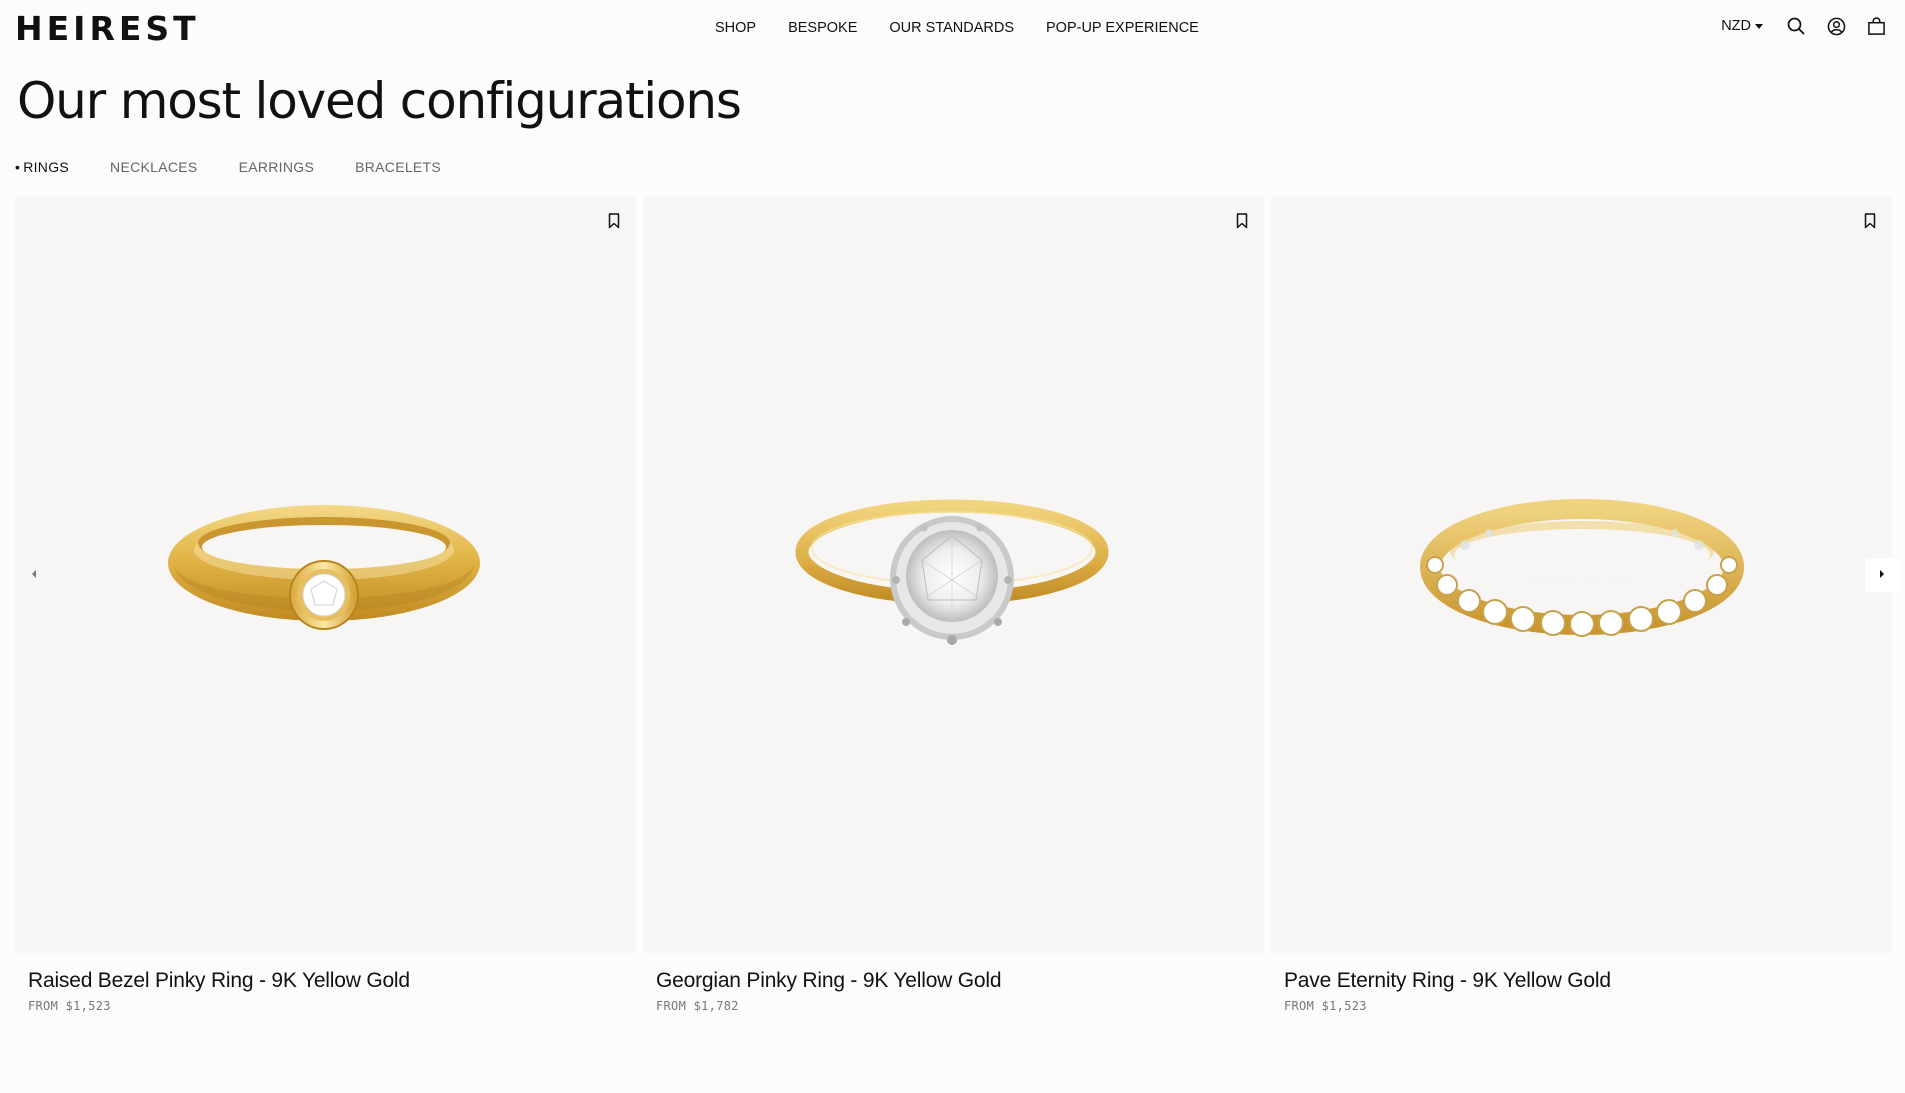 The image size is (1905, 1093). Describe the element at coordinates (1736, 26) in the screenshot. I see `currency-label: NZD` at that location.